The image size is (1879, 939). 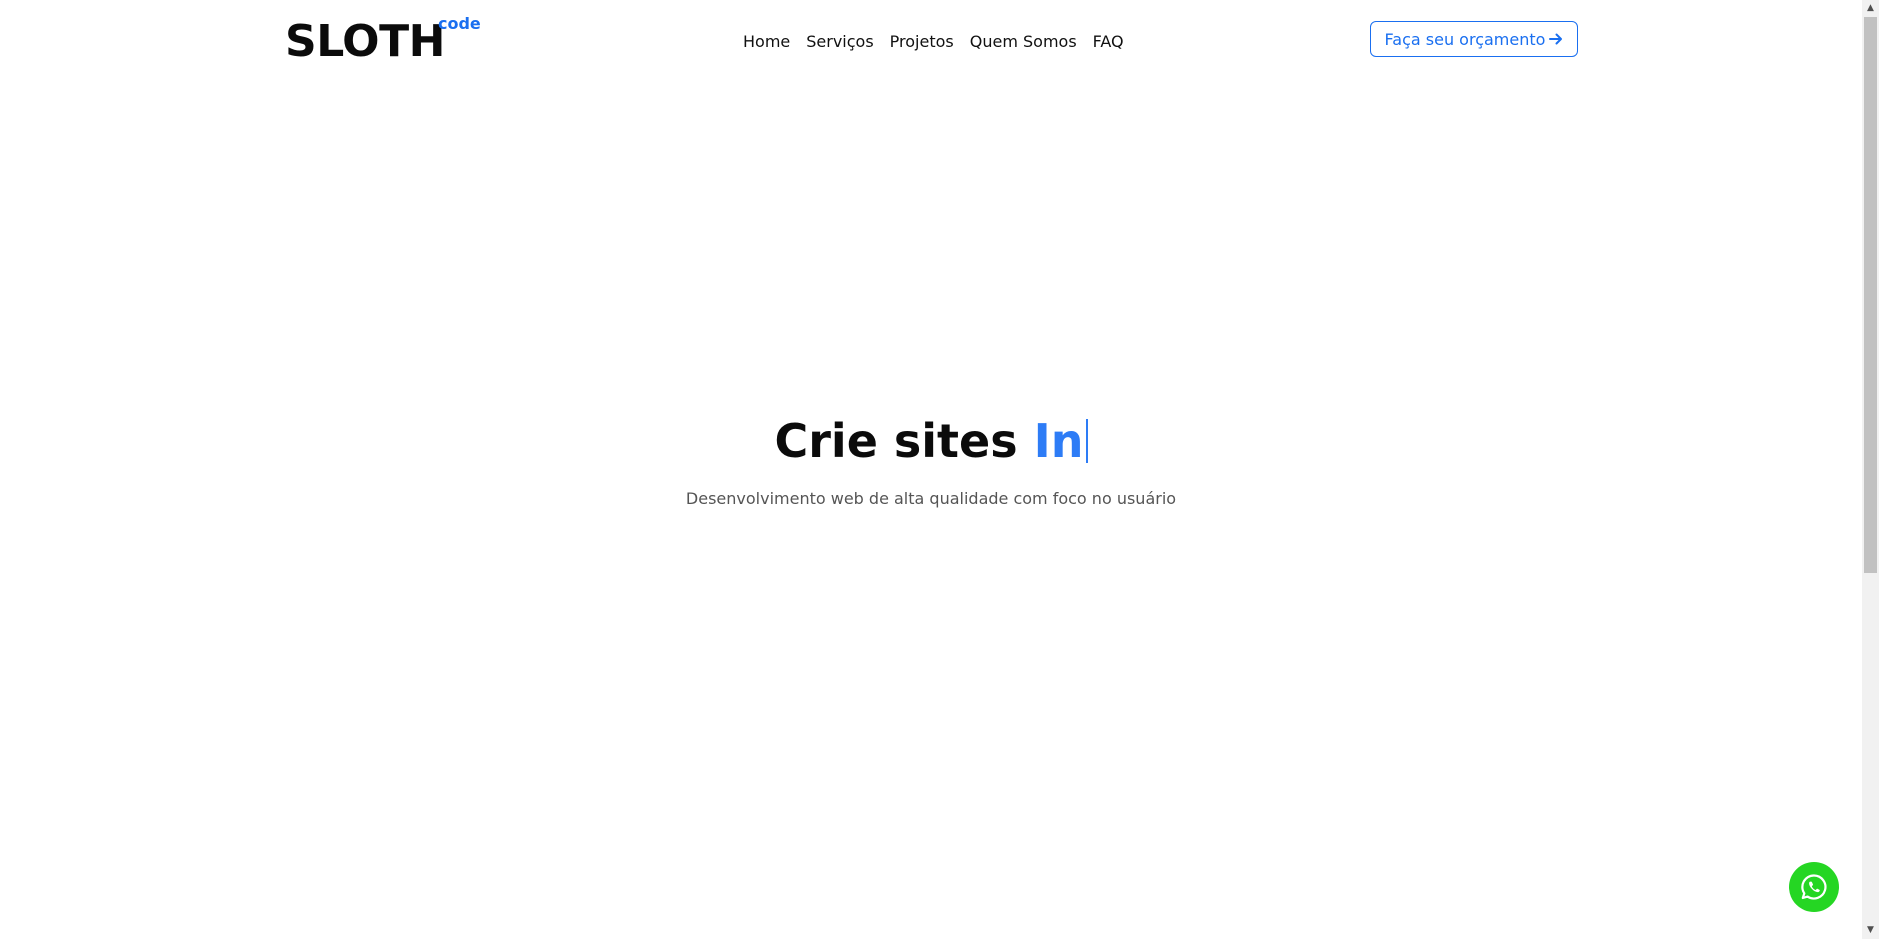 What do you see at coordinates (1556, 39) in the screenshot?
I see `arrow-right-icon` at bounding box center [1556, 39].